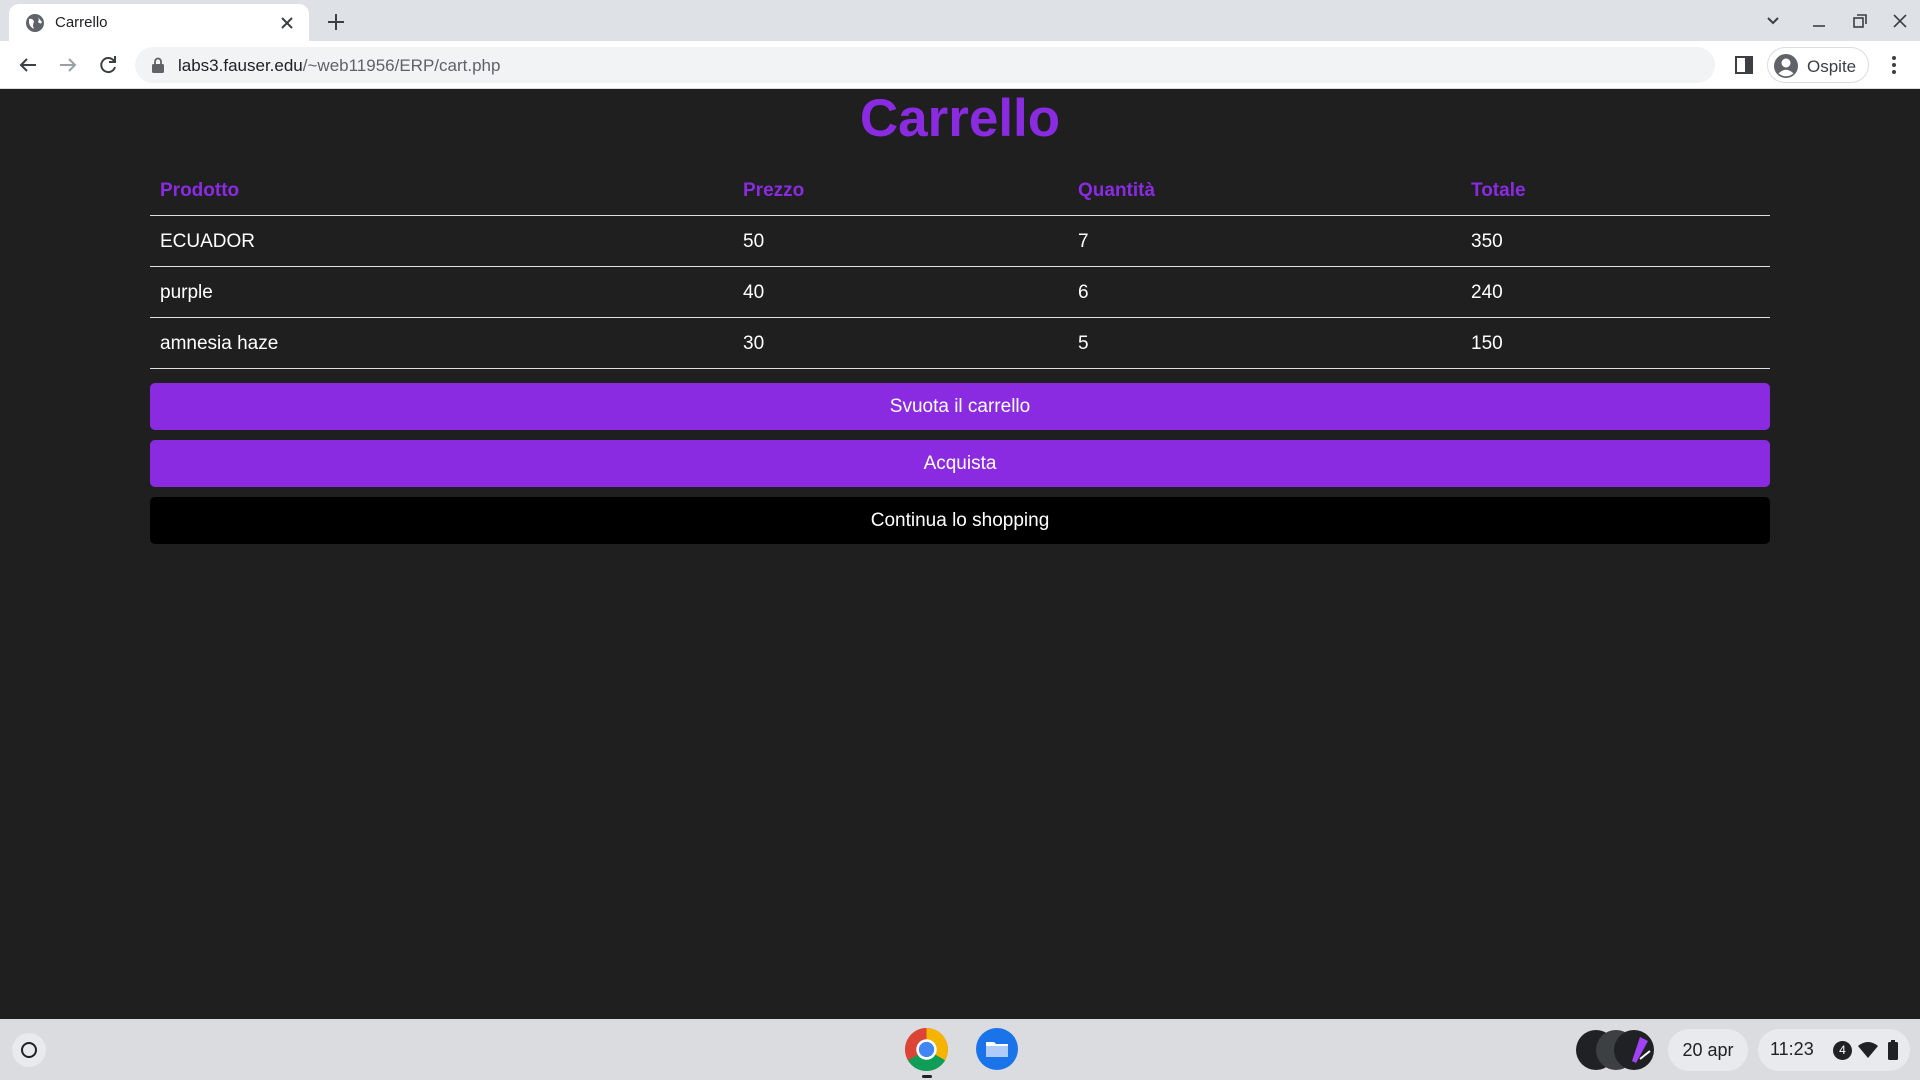  What do you see at coordinates (1708, 1050) in the screenshot?
I see `date-indicator: 20 apr` at bounding box center [1708, 1050].